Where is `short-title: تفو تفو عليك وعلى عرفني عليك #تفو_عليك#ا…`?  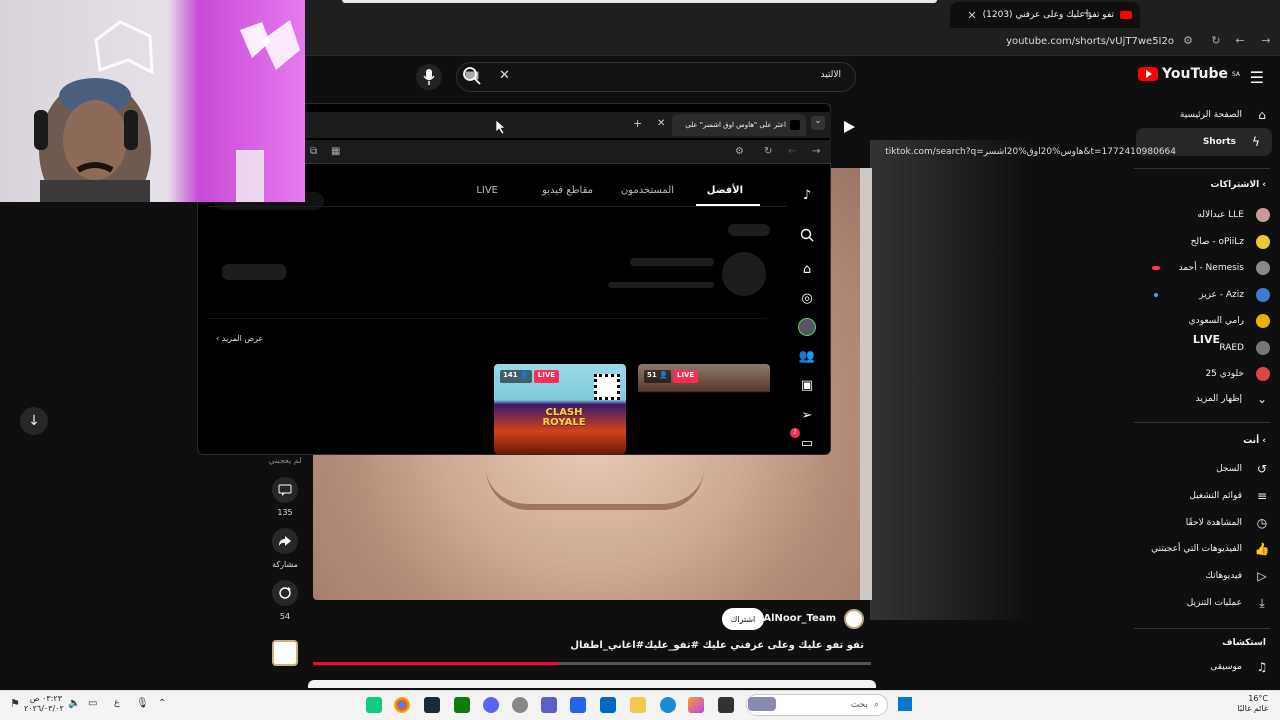
short-title: تفو تفو عليك وعلى عرفني عليك #تفو_عليك#ا… is located at coordinates (717, 645).